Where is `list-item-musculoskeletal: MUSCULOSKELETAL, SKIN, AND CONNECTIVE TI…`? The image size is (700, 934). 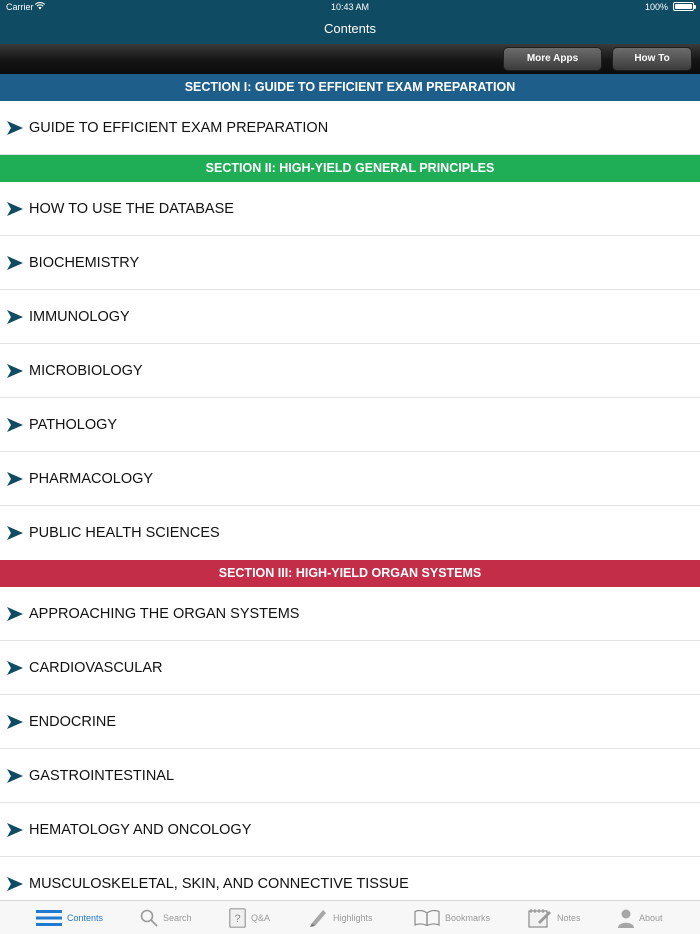 list-item-musculoskeletal: MUSCULOSKELETAL, SKIN, AND CONNECTIVE TI… is located at coordinates (350, 878).